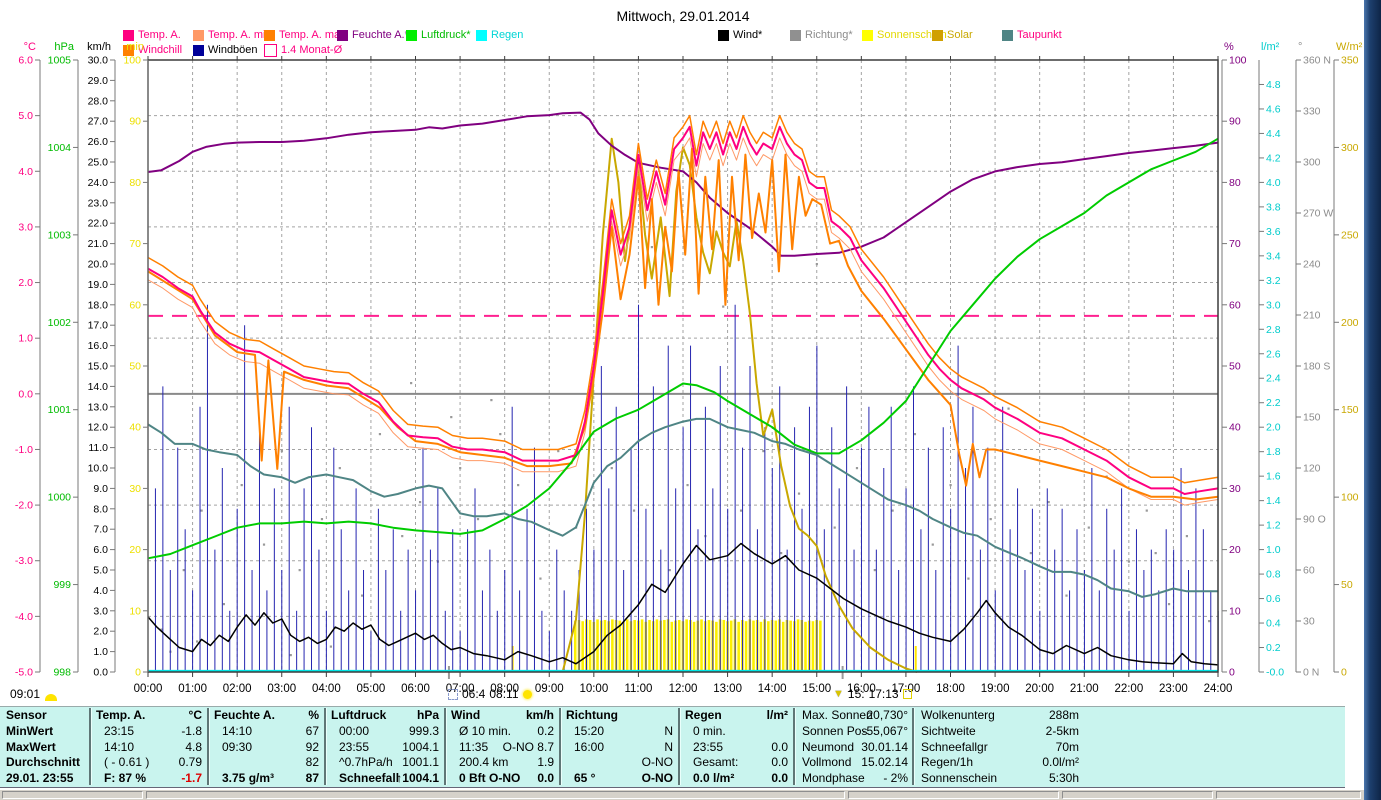  I want to click on axis-tick-label: 10, so click(135, 611).